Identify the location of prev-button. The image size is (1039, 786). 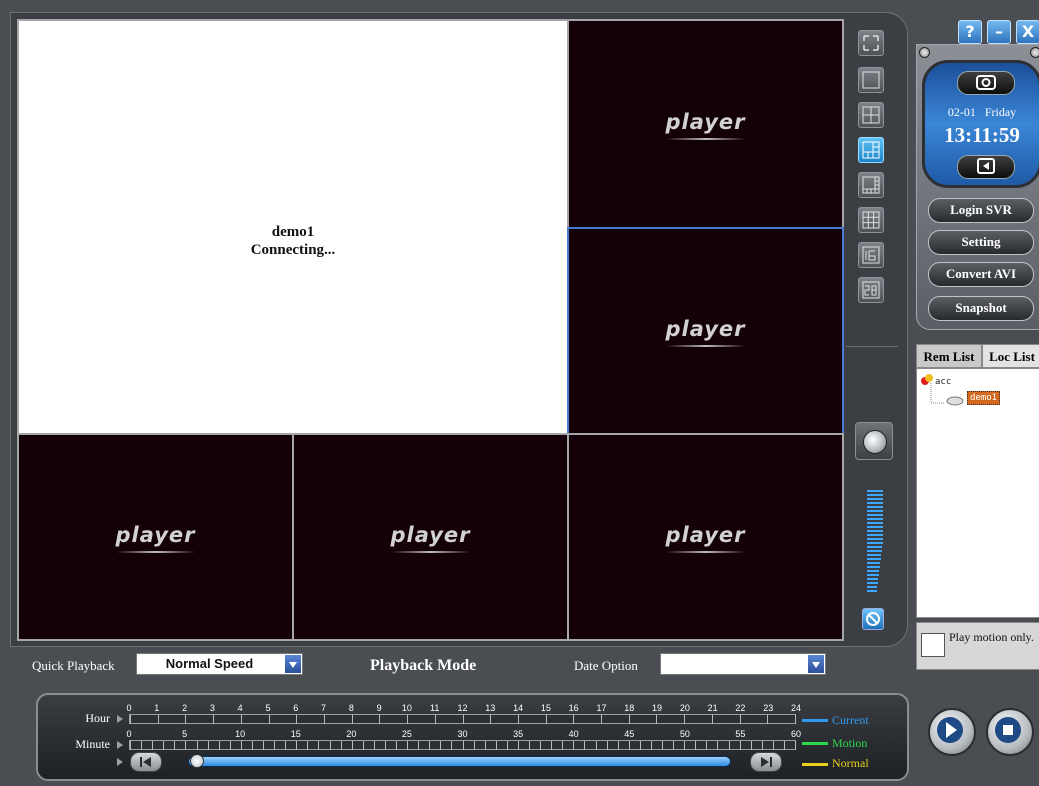
(146, 762).